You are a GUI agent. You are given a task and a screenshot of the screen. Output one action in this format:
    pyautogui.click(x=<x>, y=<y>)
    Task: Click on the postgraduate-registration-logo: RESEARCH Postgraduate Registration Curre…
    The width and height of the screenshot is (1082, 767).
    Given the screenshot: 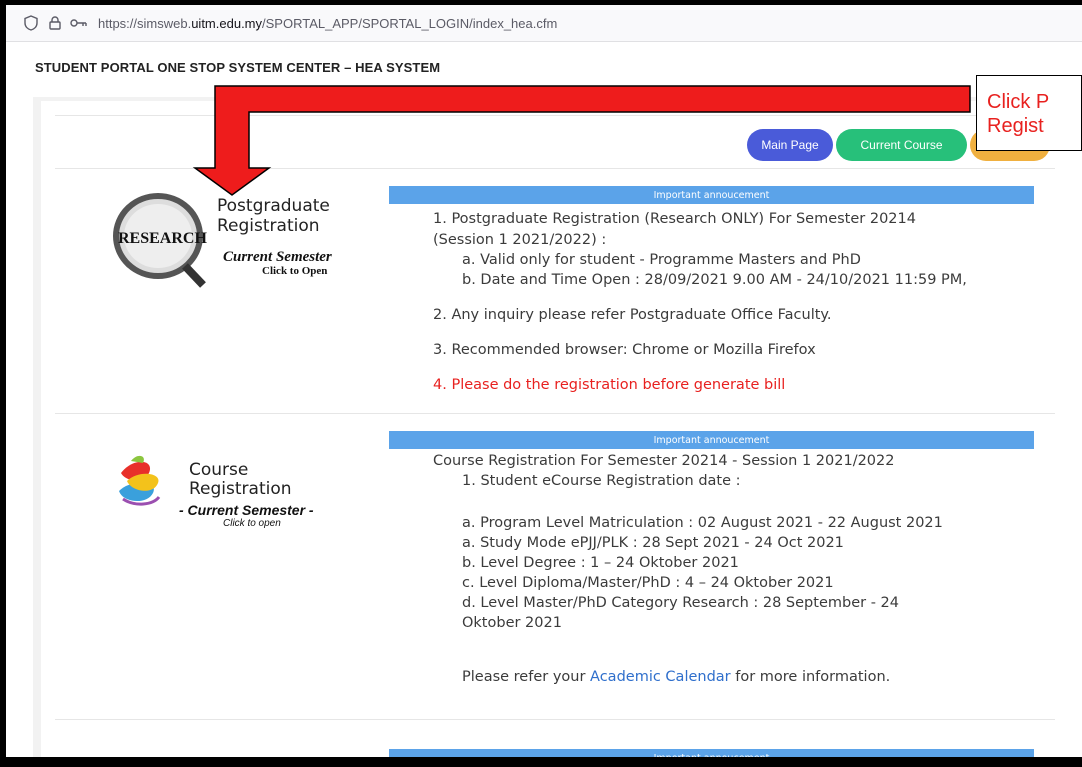 What is the action you would take?
    pyautogui.click(x=243, y=236)
    